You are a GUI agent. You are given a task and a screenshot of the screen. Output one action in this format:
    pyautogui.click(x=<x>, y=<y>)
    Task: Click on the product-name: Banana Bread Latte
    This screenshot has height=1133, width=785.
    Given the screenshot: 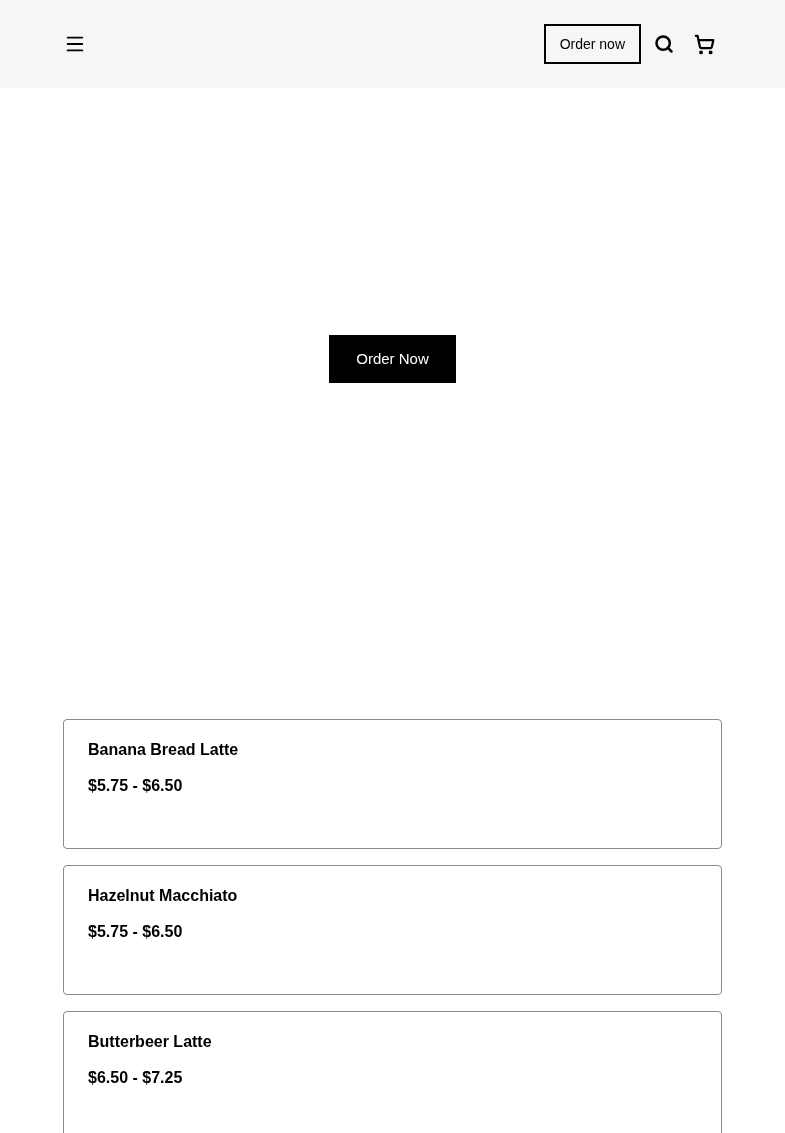 What is the action you would take?
    pyautogui.click(x=163, y=750)
    